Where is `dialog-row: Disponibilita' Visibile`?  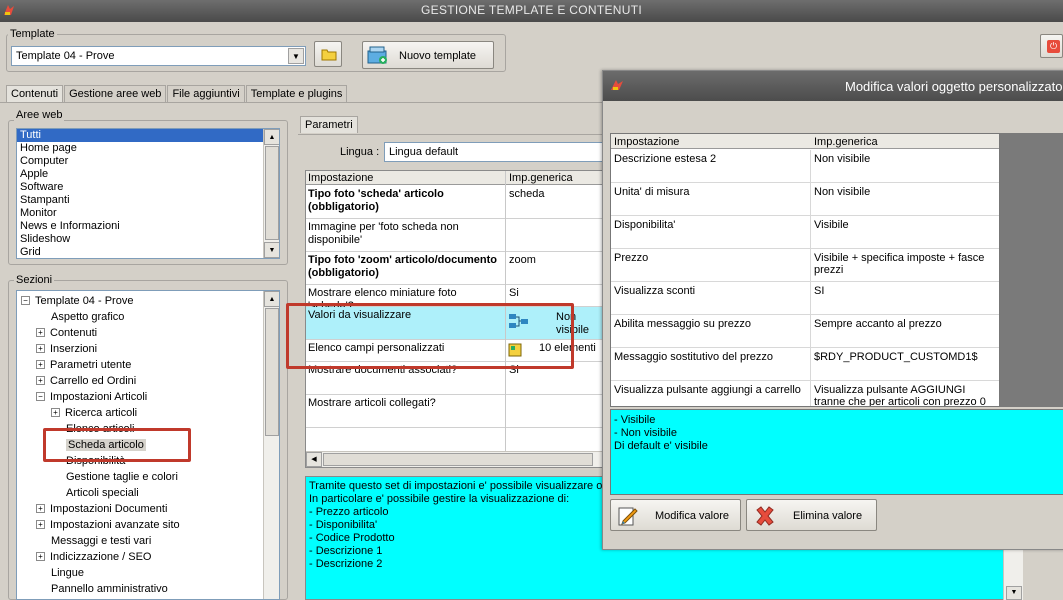
dialog-row: Disponibilita' Visibile is located at coordinates (805, 232).